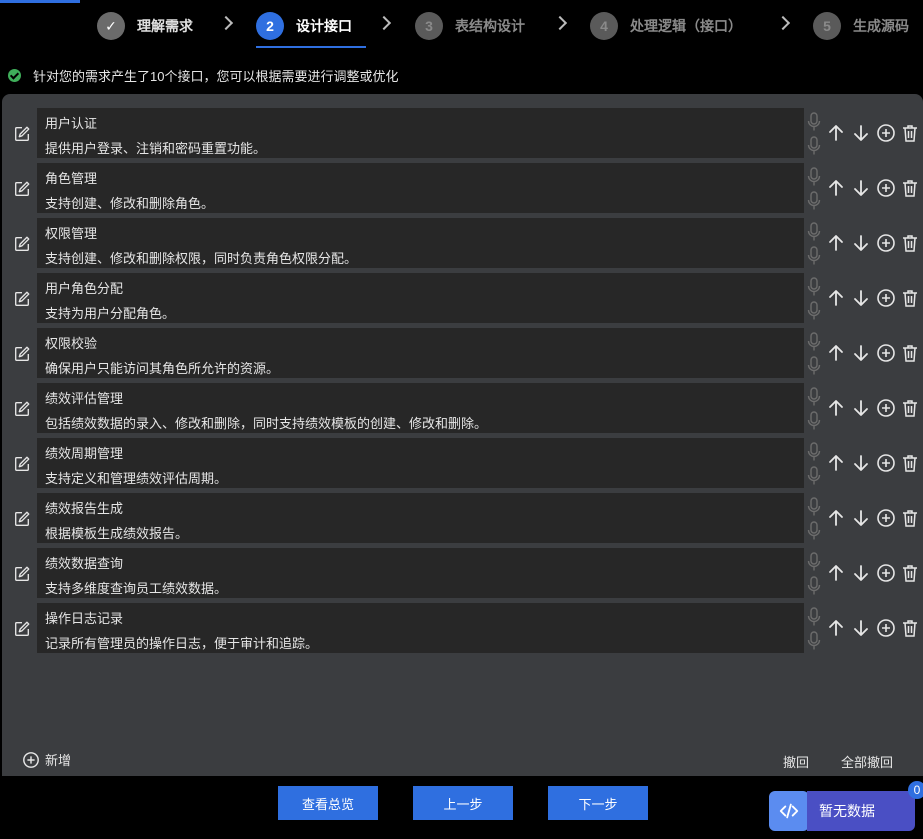 The height and width of the screenshot is (839, 923). What do you see at coordinates (71, 177) in the screenshot?
I see `interface-title: 角色管理` at bounding box center [71, 177].